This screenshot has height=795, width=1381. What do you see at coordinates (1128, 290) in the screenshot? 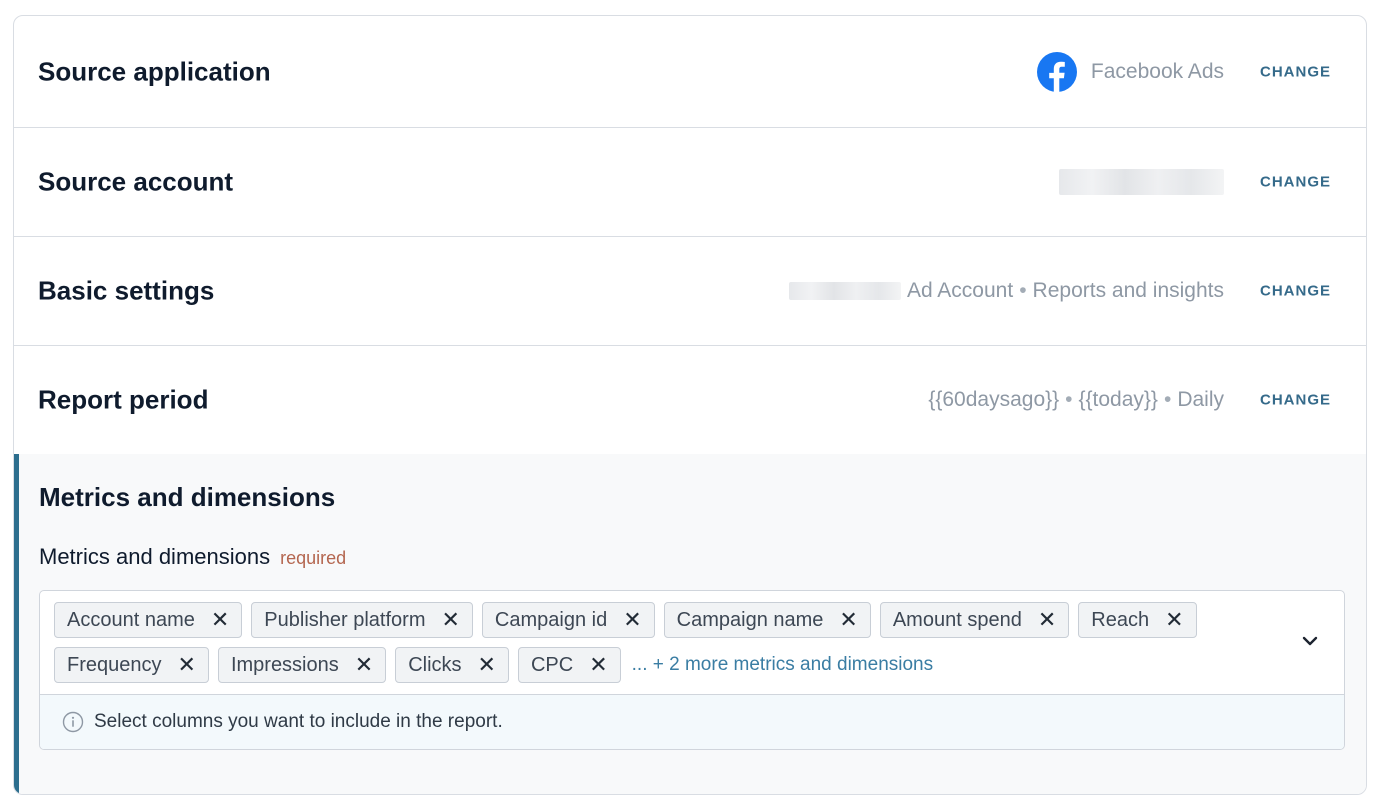
I see `basic-settings-report-type: Reports and insights` at bounding box center [1128, 290].